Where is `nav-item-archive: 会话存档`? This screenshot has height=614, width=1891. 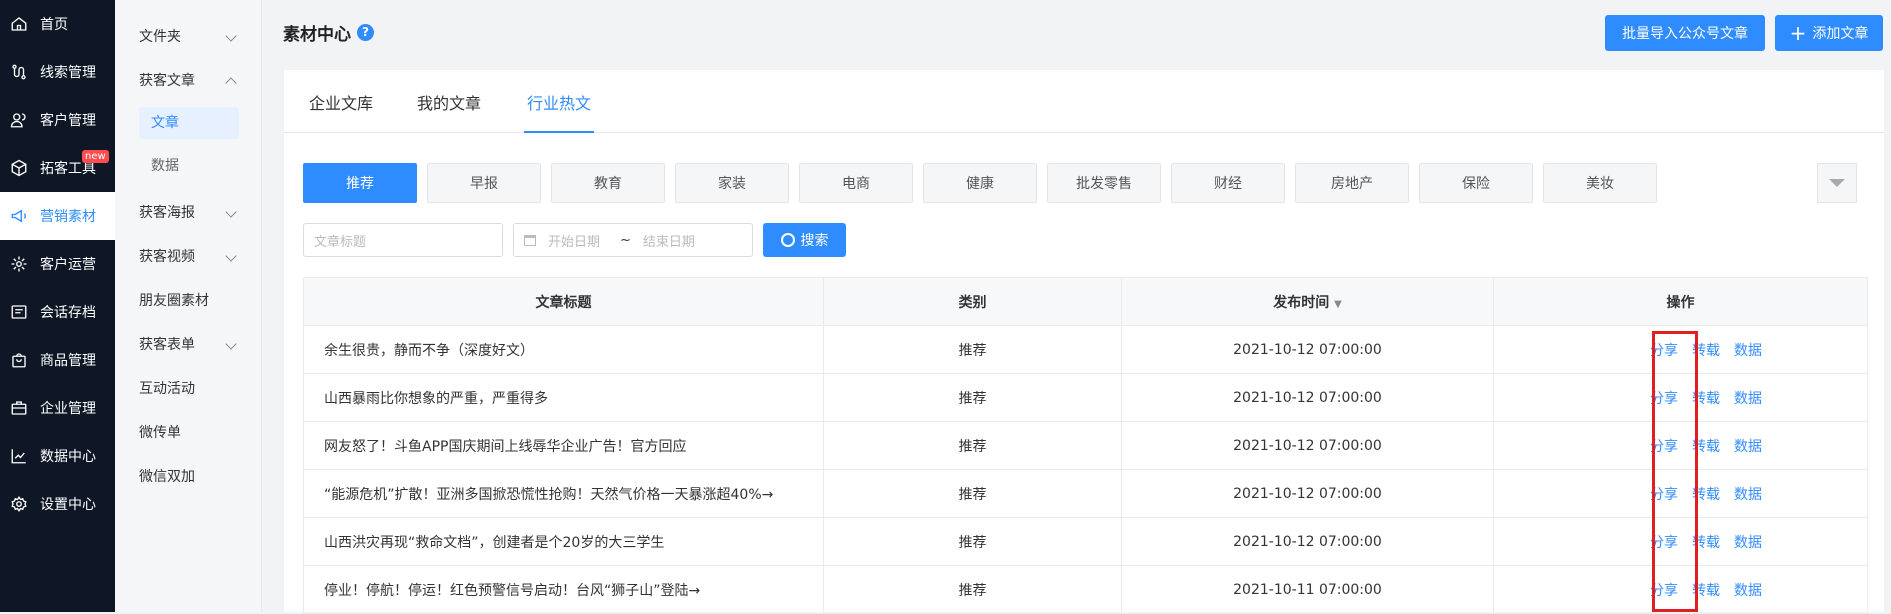 nav-item-archive: 会话存档 is located at coordinates (57, 312).